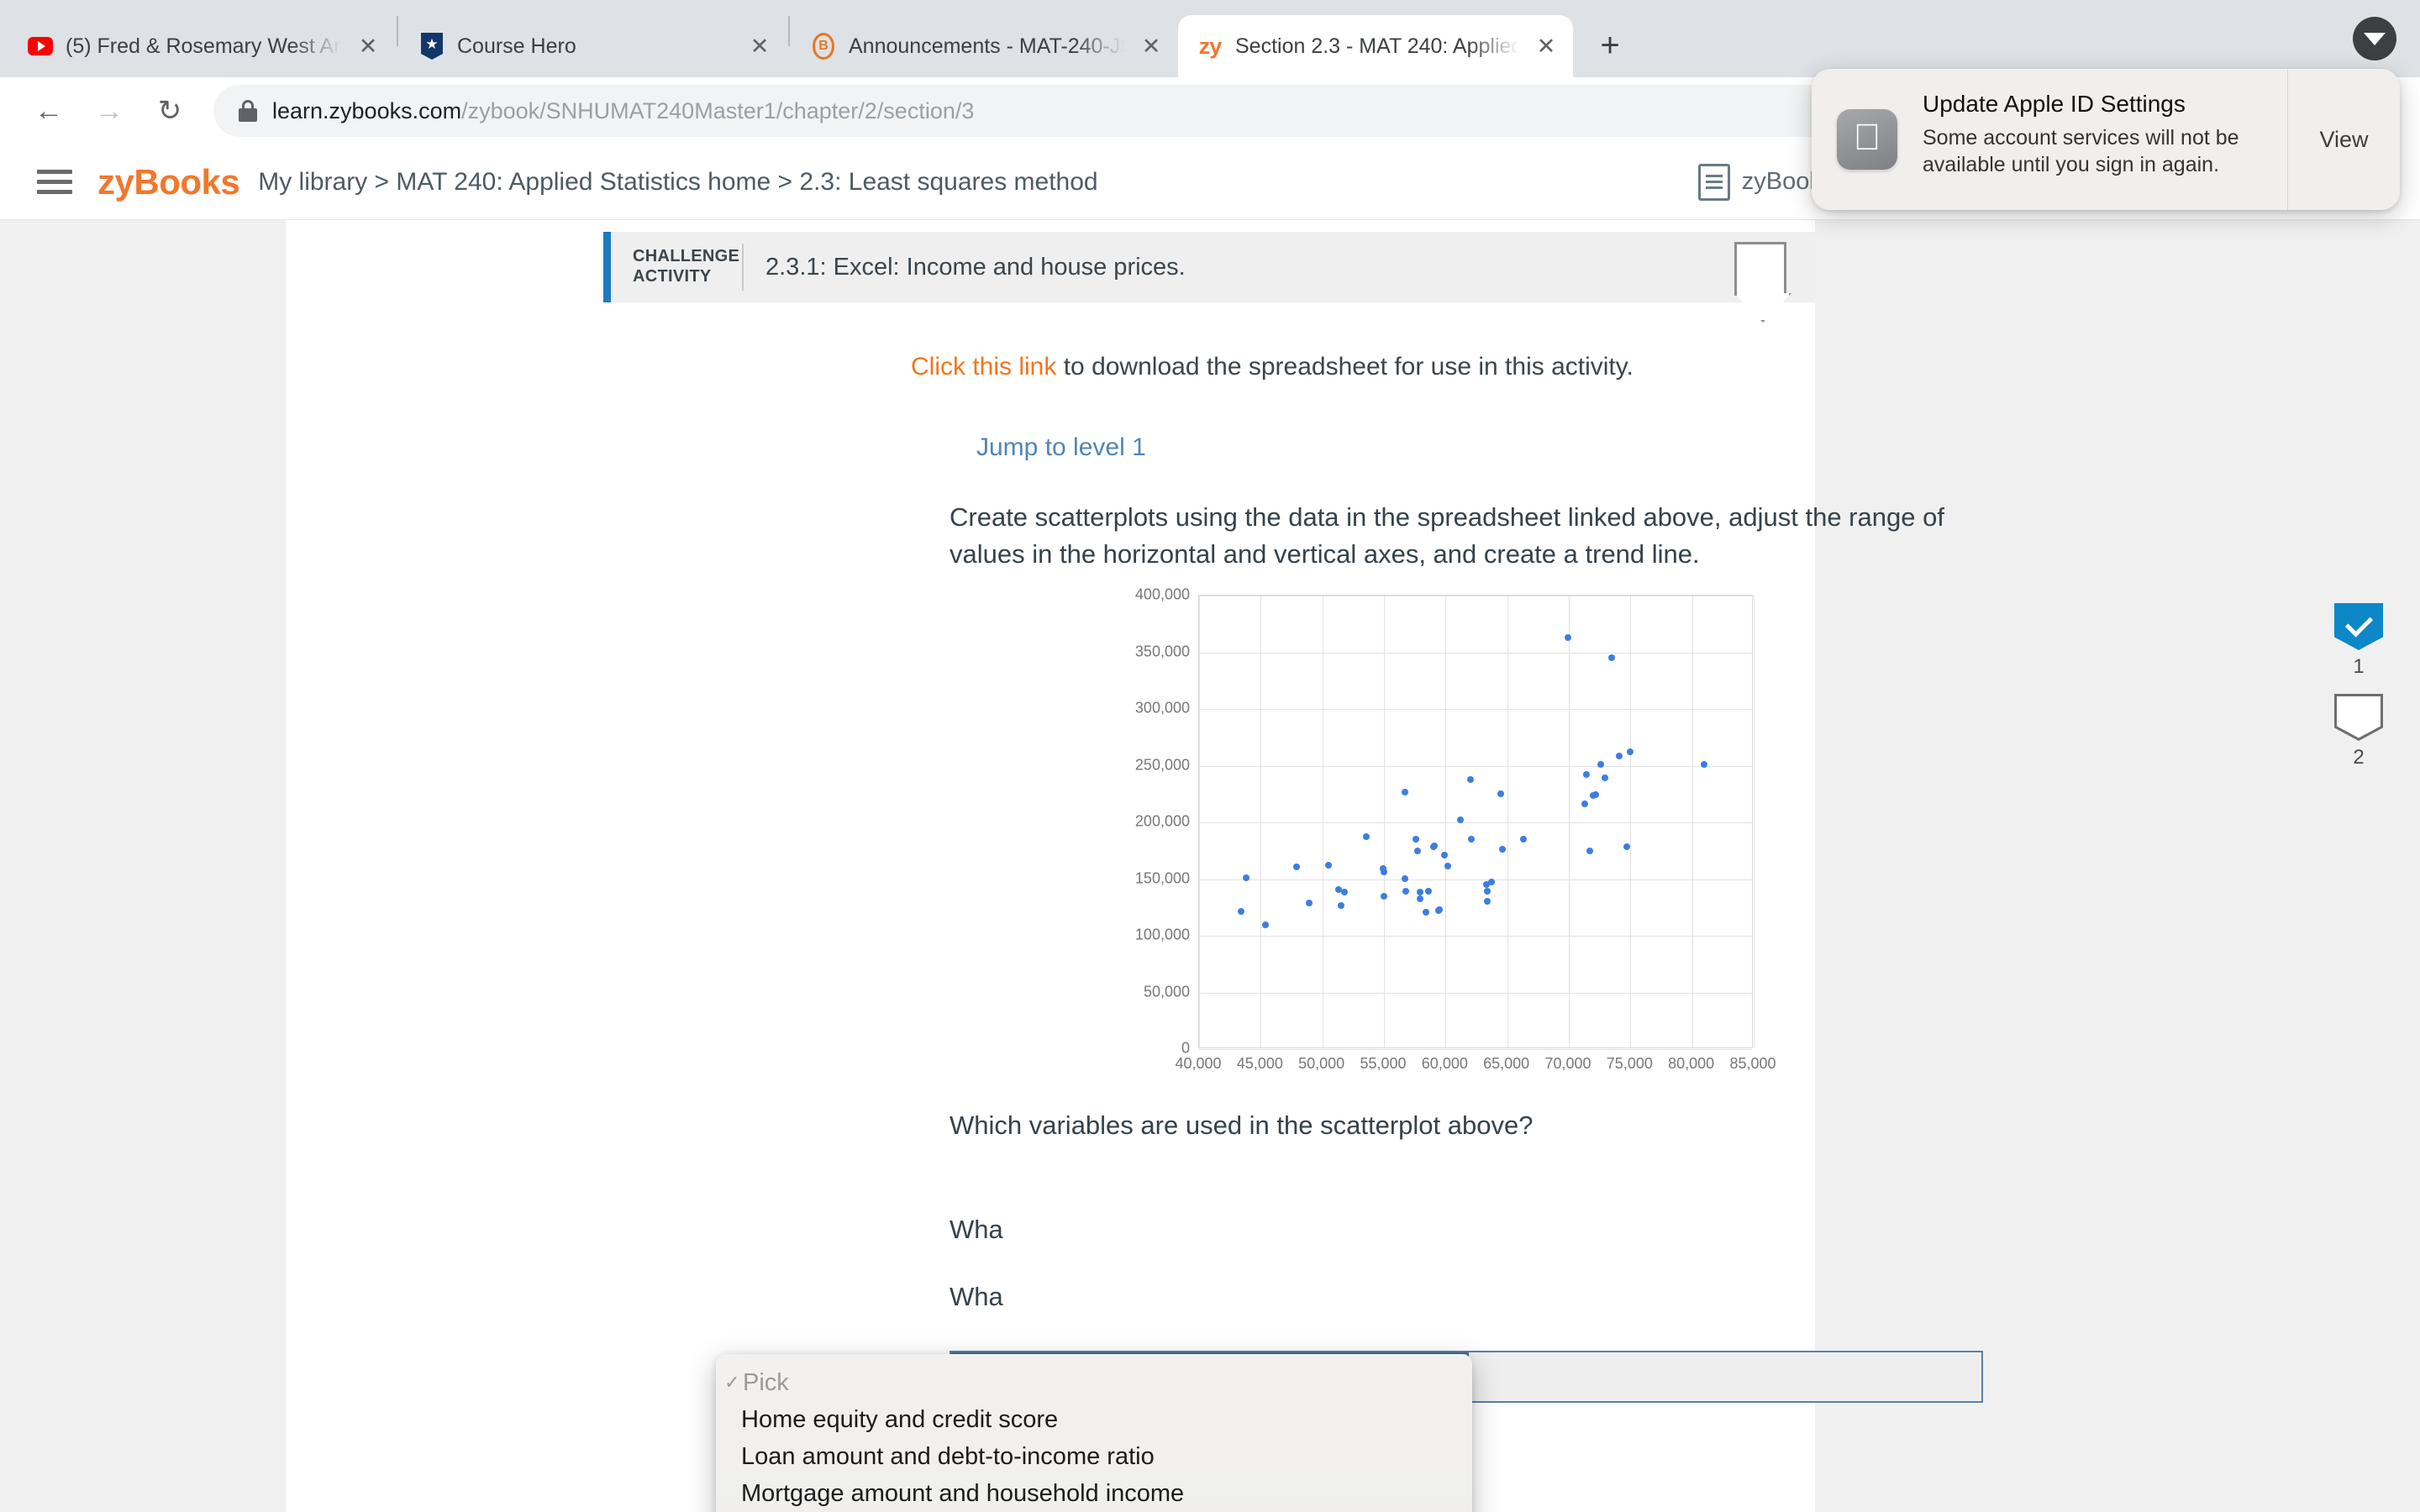  What do you see at coordinates (1198, 1064) in the screenshot?
I see `x-axis-tick-label: 40,000` at bounding box center [1198, 1064].